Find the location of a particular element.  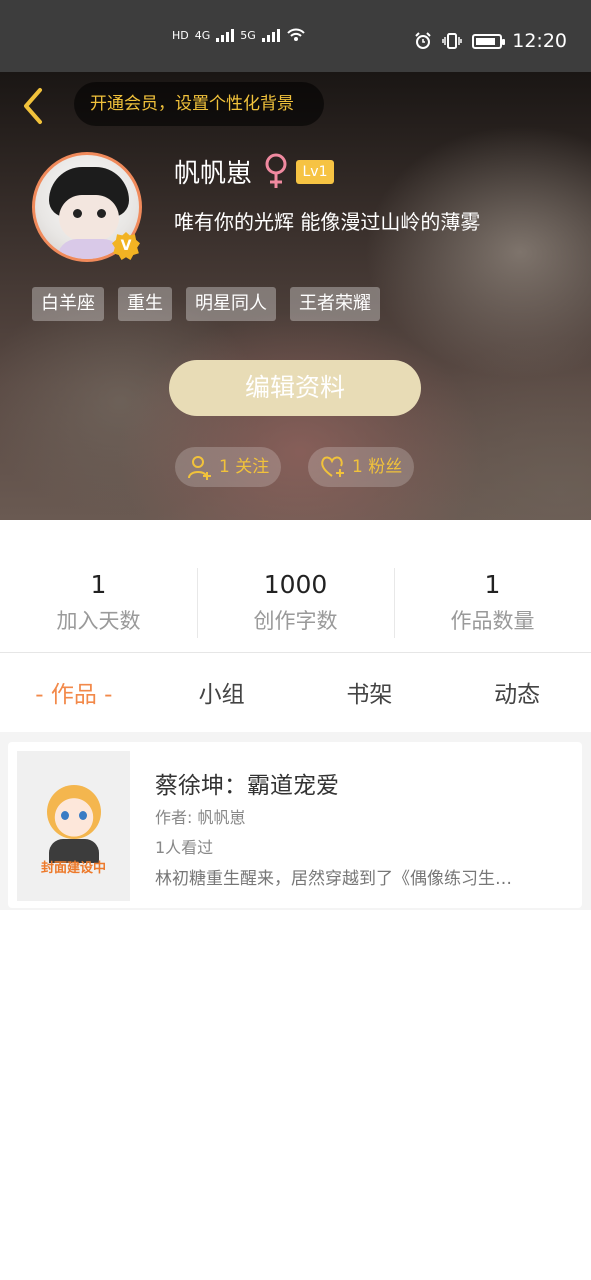

wifi-icon is located at coordinates (296, 34).